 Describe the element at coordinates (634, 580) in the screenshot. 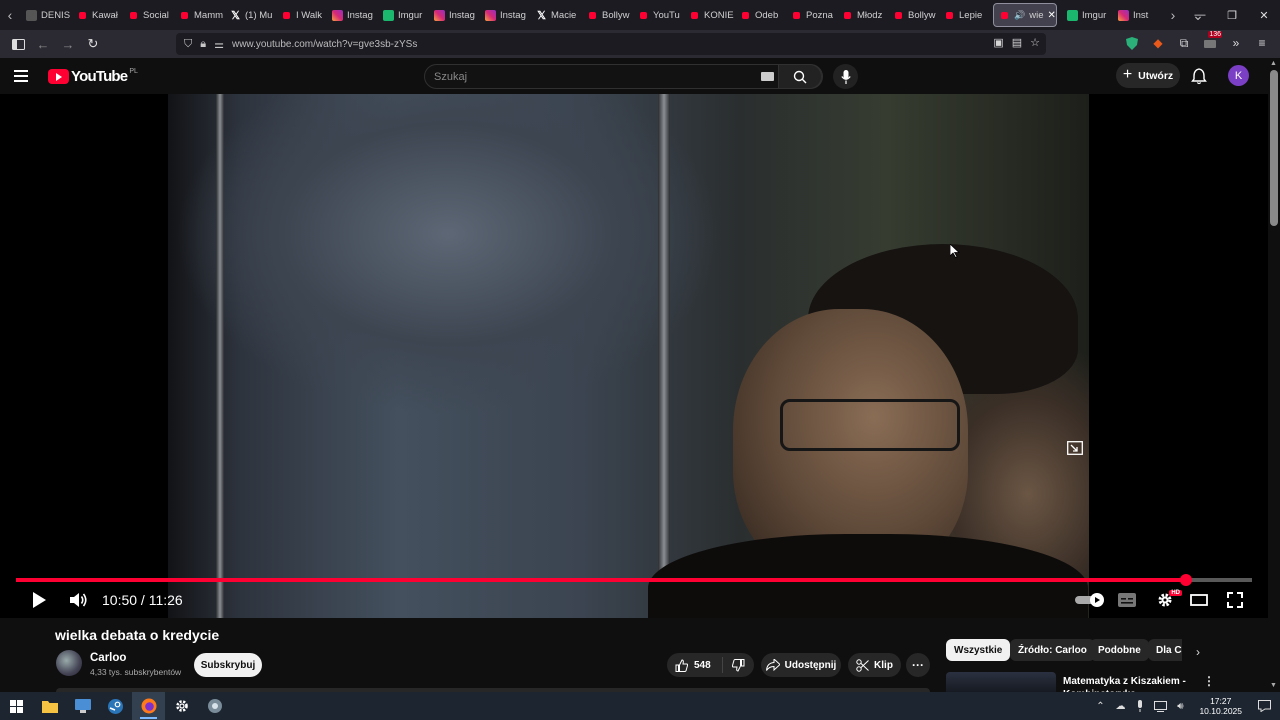

I see `progress-bar` at that location.